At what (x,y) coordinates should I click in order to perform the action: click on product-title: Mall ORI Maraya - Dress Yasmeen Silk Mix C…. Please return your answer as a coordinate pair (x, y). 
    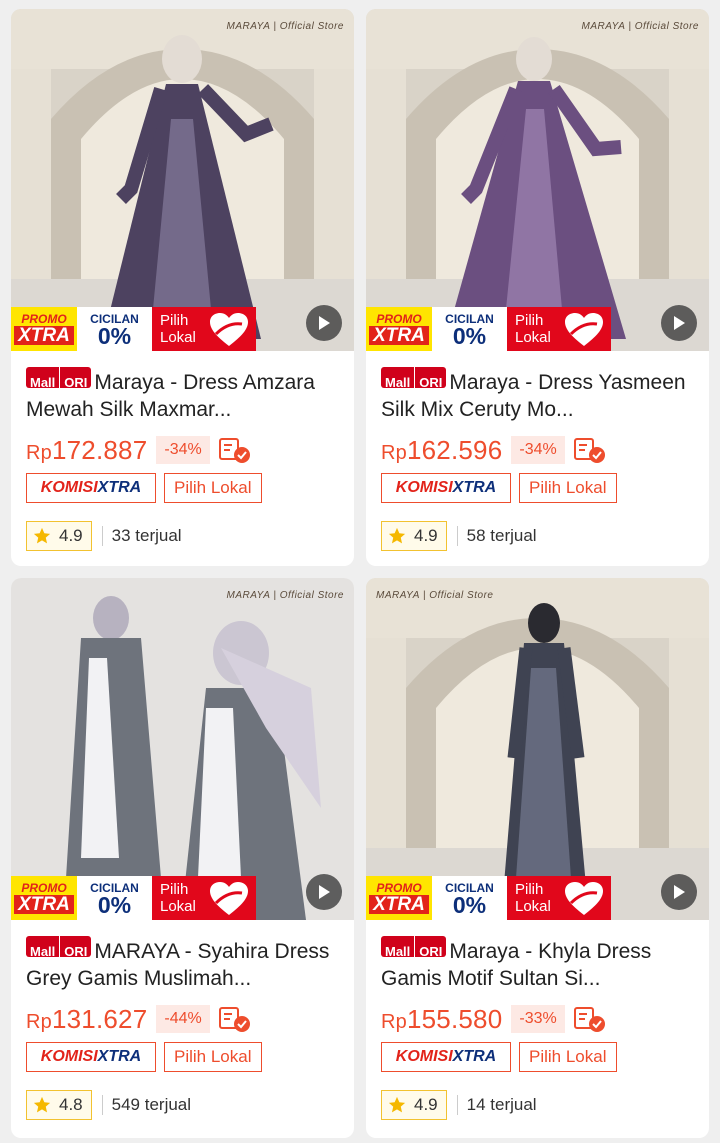
    Looking at the image, I should click on (540, 394).